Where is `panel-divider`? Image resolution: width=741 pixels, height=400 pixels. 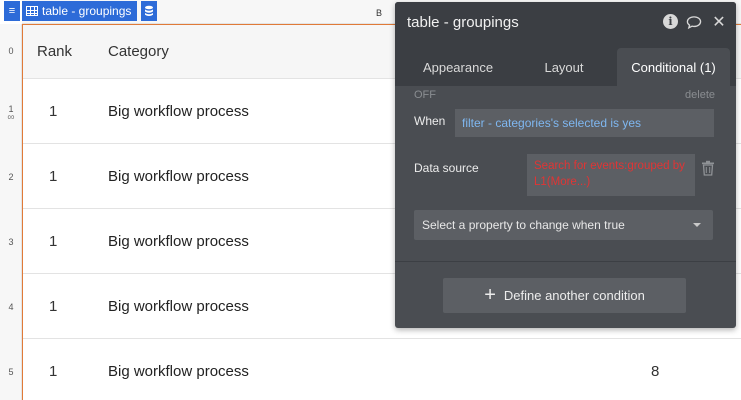
panel-divider is located at coordinates (565, 261).